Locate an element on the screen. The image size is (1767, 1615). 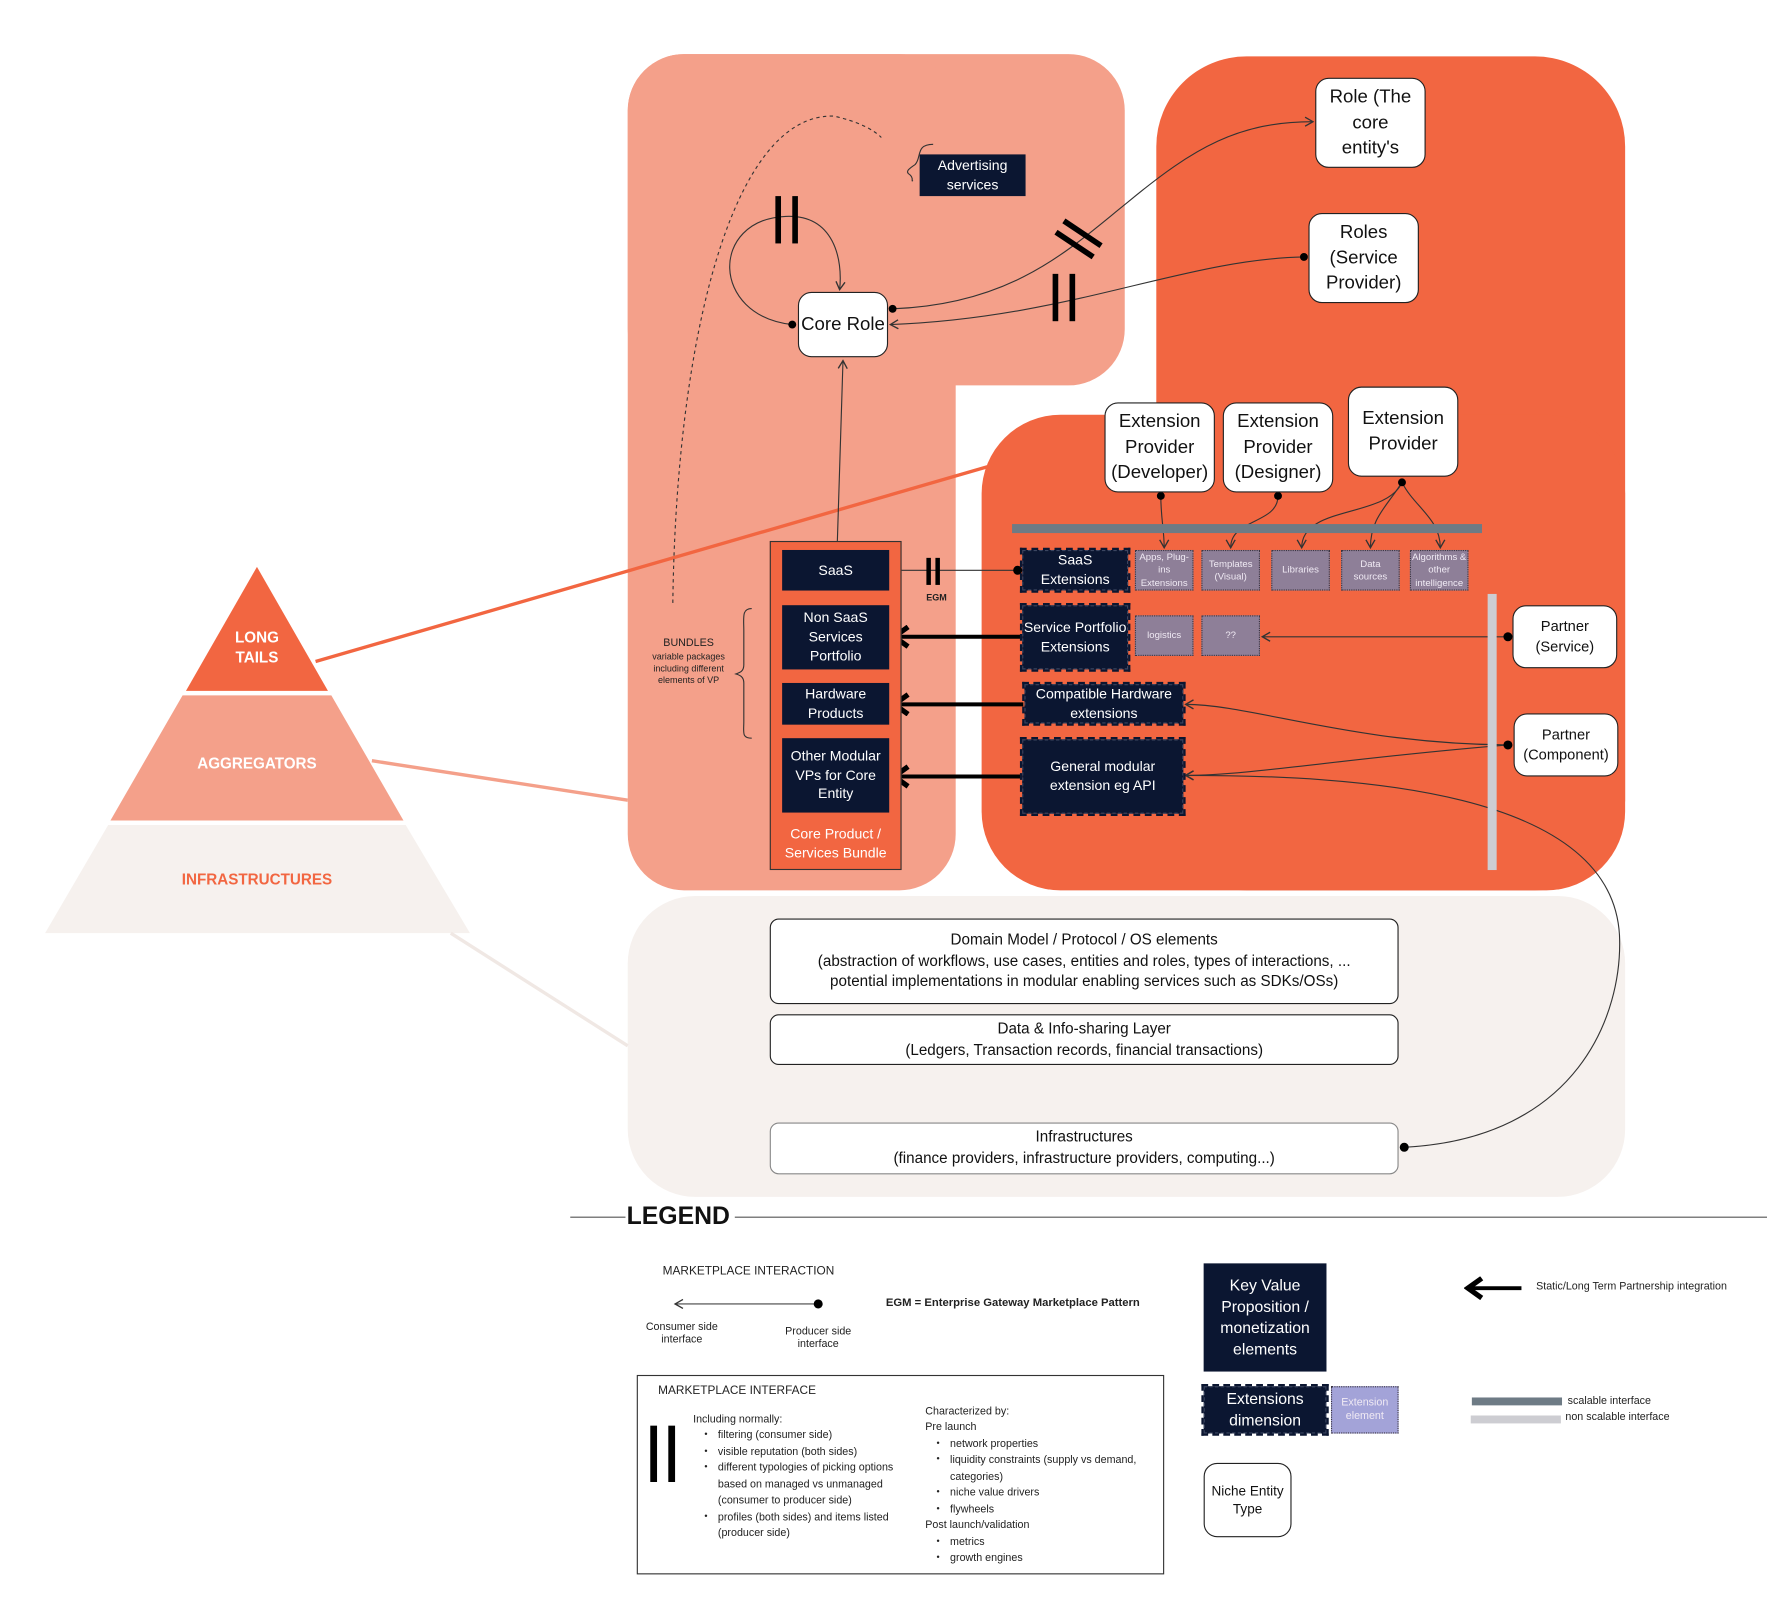
long-tails-label: LONG TAILS is located at coordinates (257, 648).